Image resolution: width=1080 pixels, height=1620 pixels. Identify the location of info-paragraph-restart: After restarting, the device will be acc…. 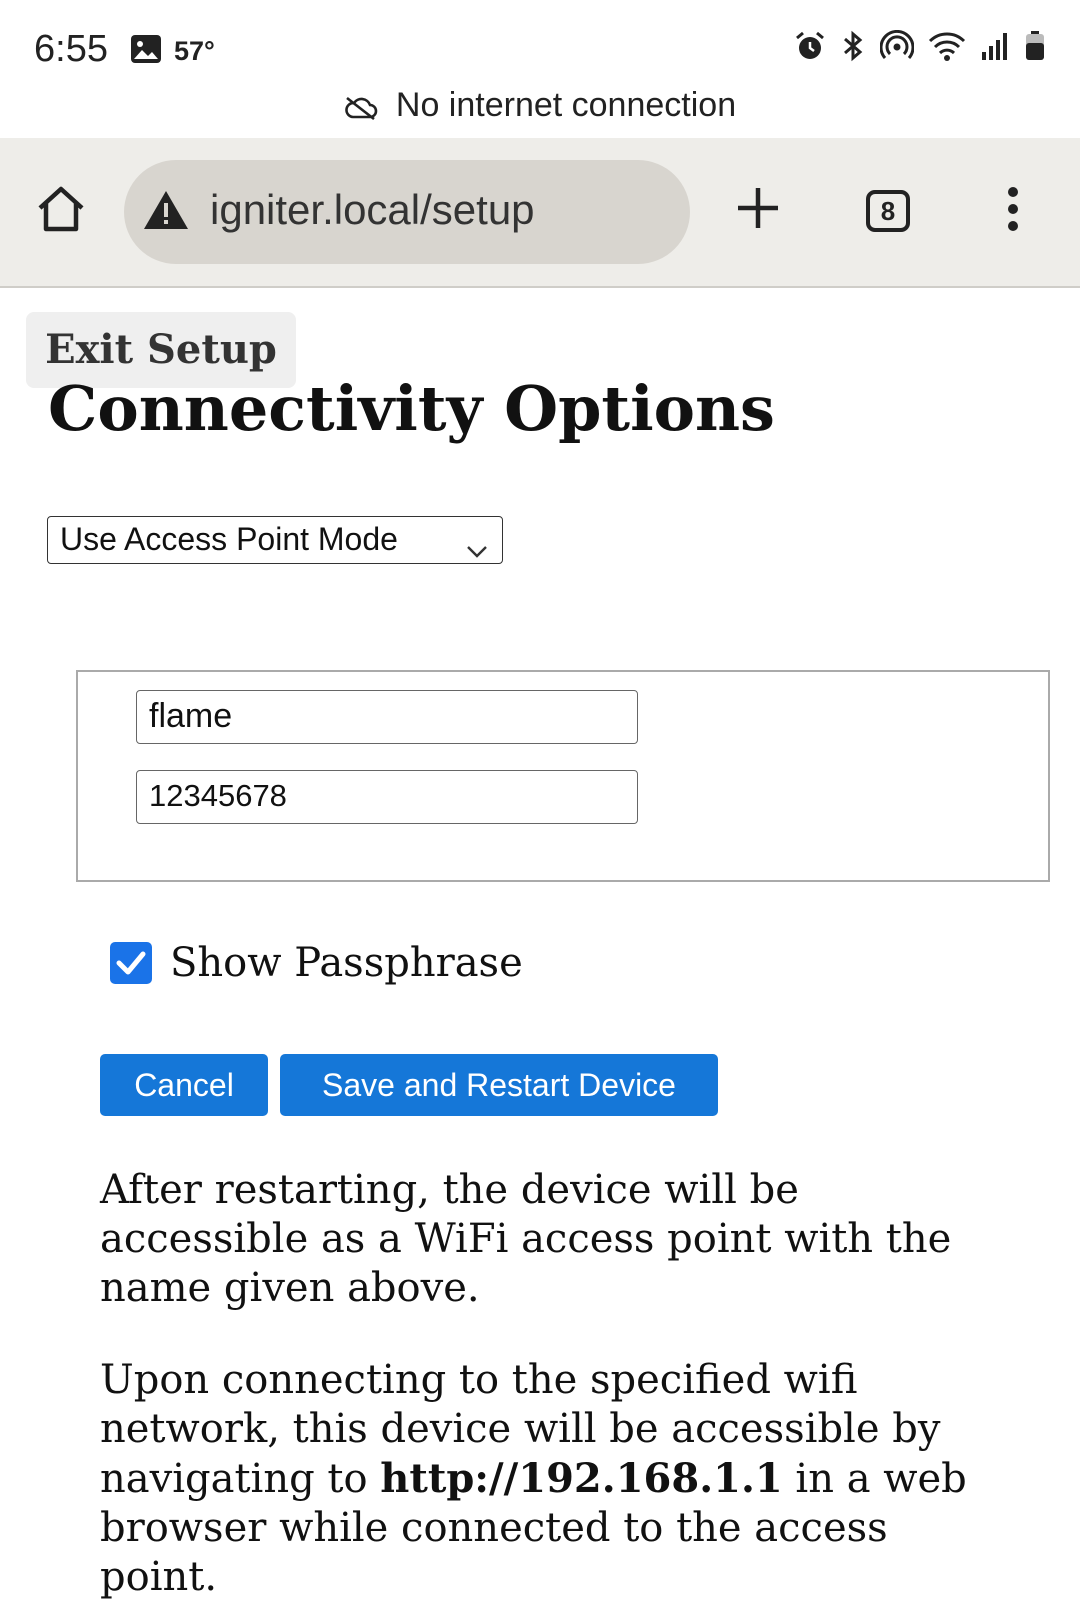
(526, 1239).